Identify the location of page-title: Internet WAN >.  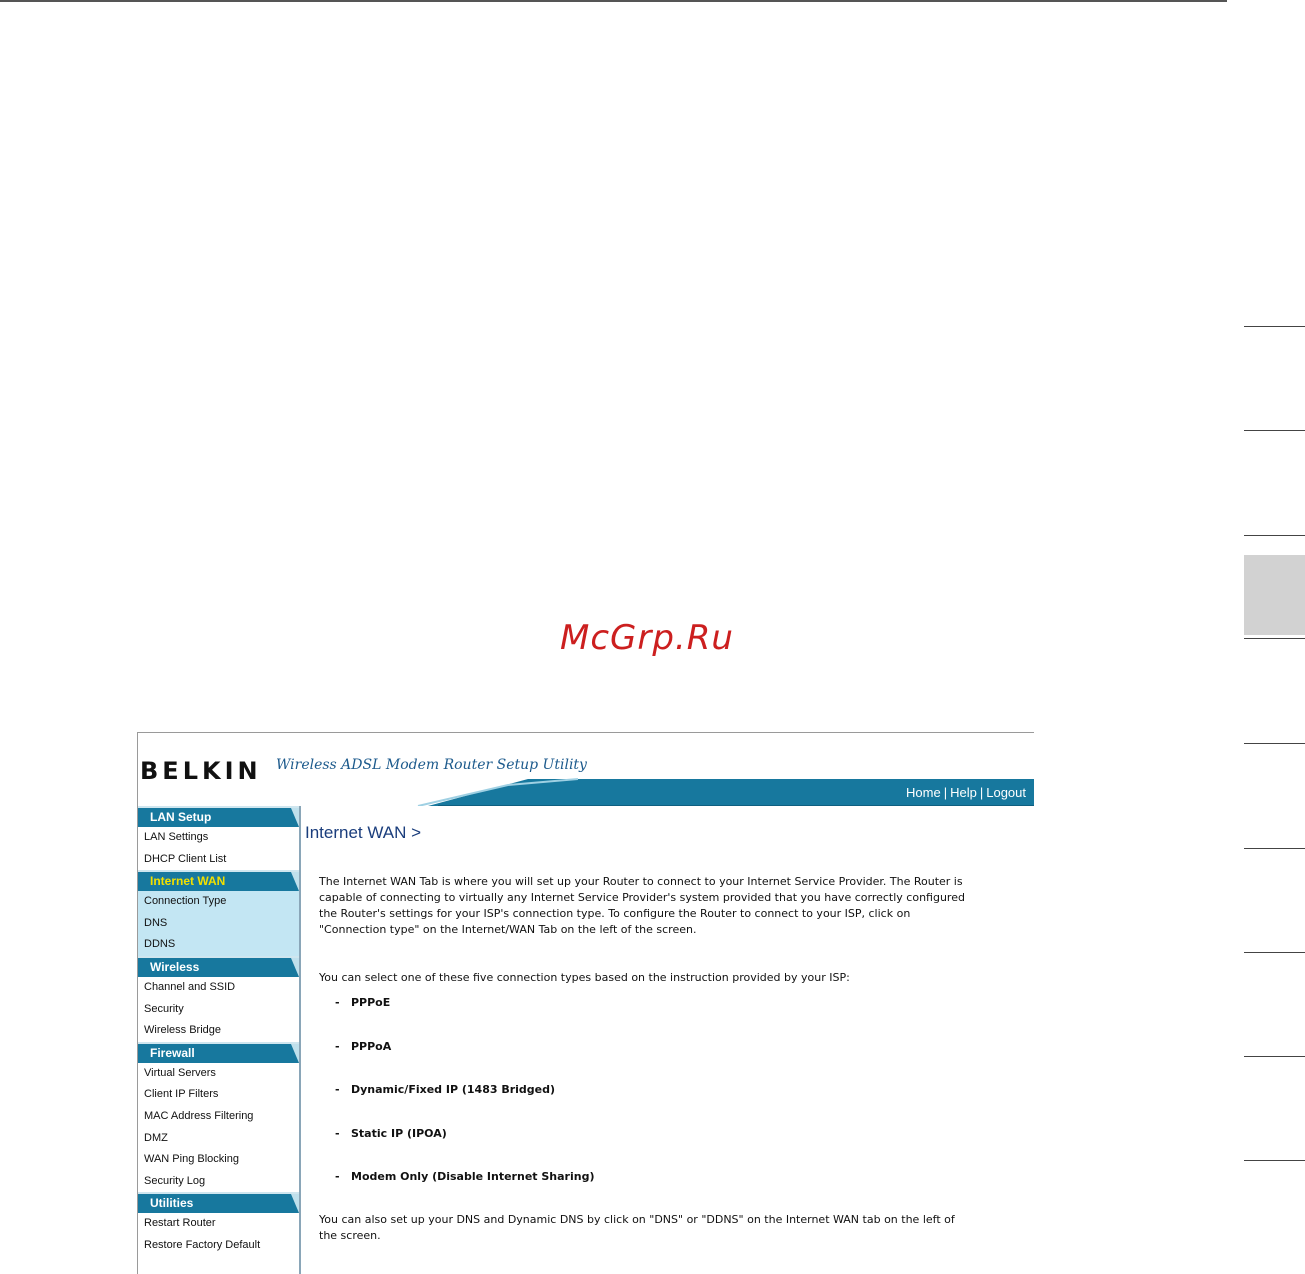
(363, 832).